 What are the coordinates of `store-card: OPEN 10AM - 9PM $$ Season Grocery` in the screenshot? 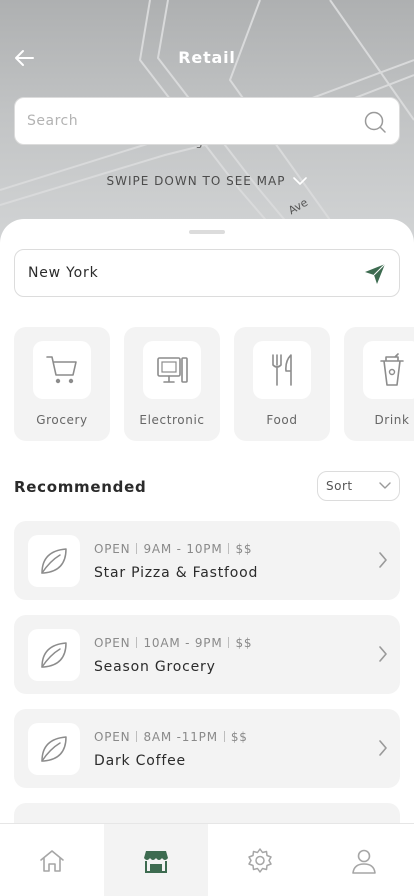 It's located at (207, 654).